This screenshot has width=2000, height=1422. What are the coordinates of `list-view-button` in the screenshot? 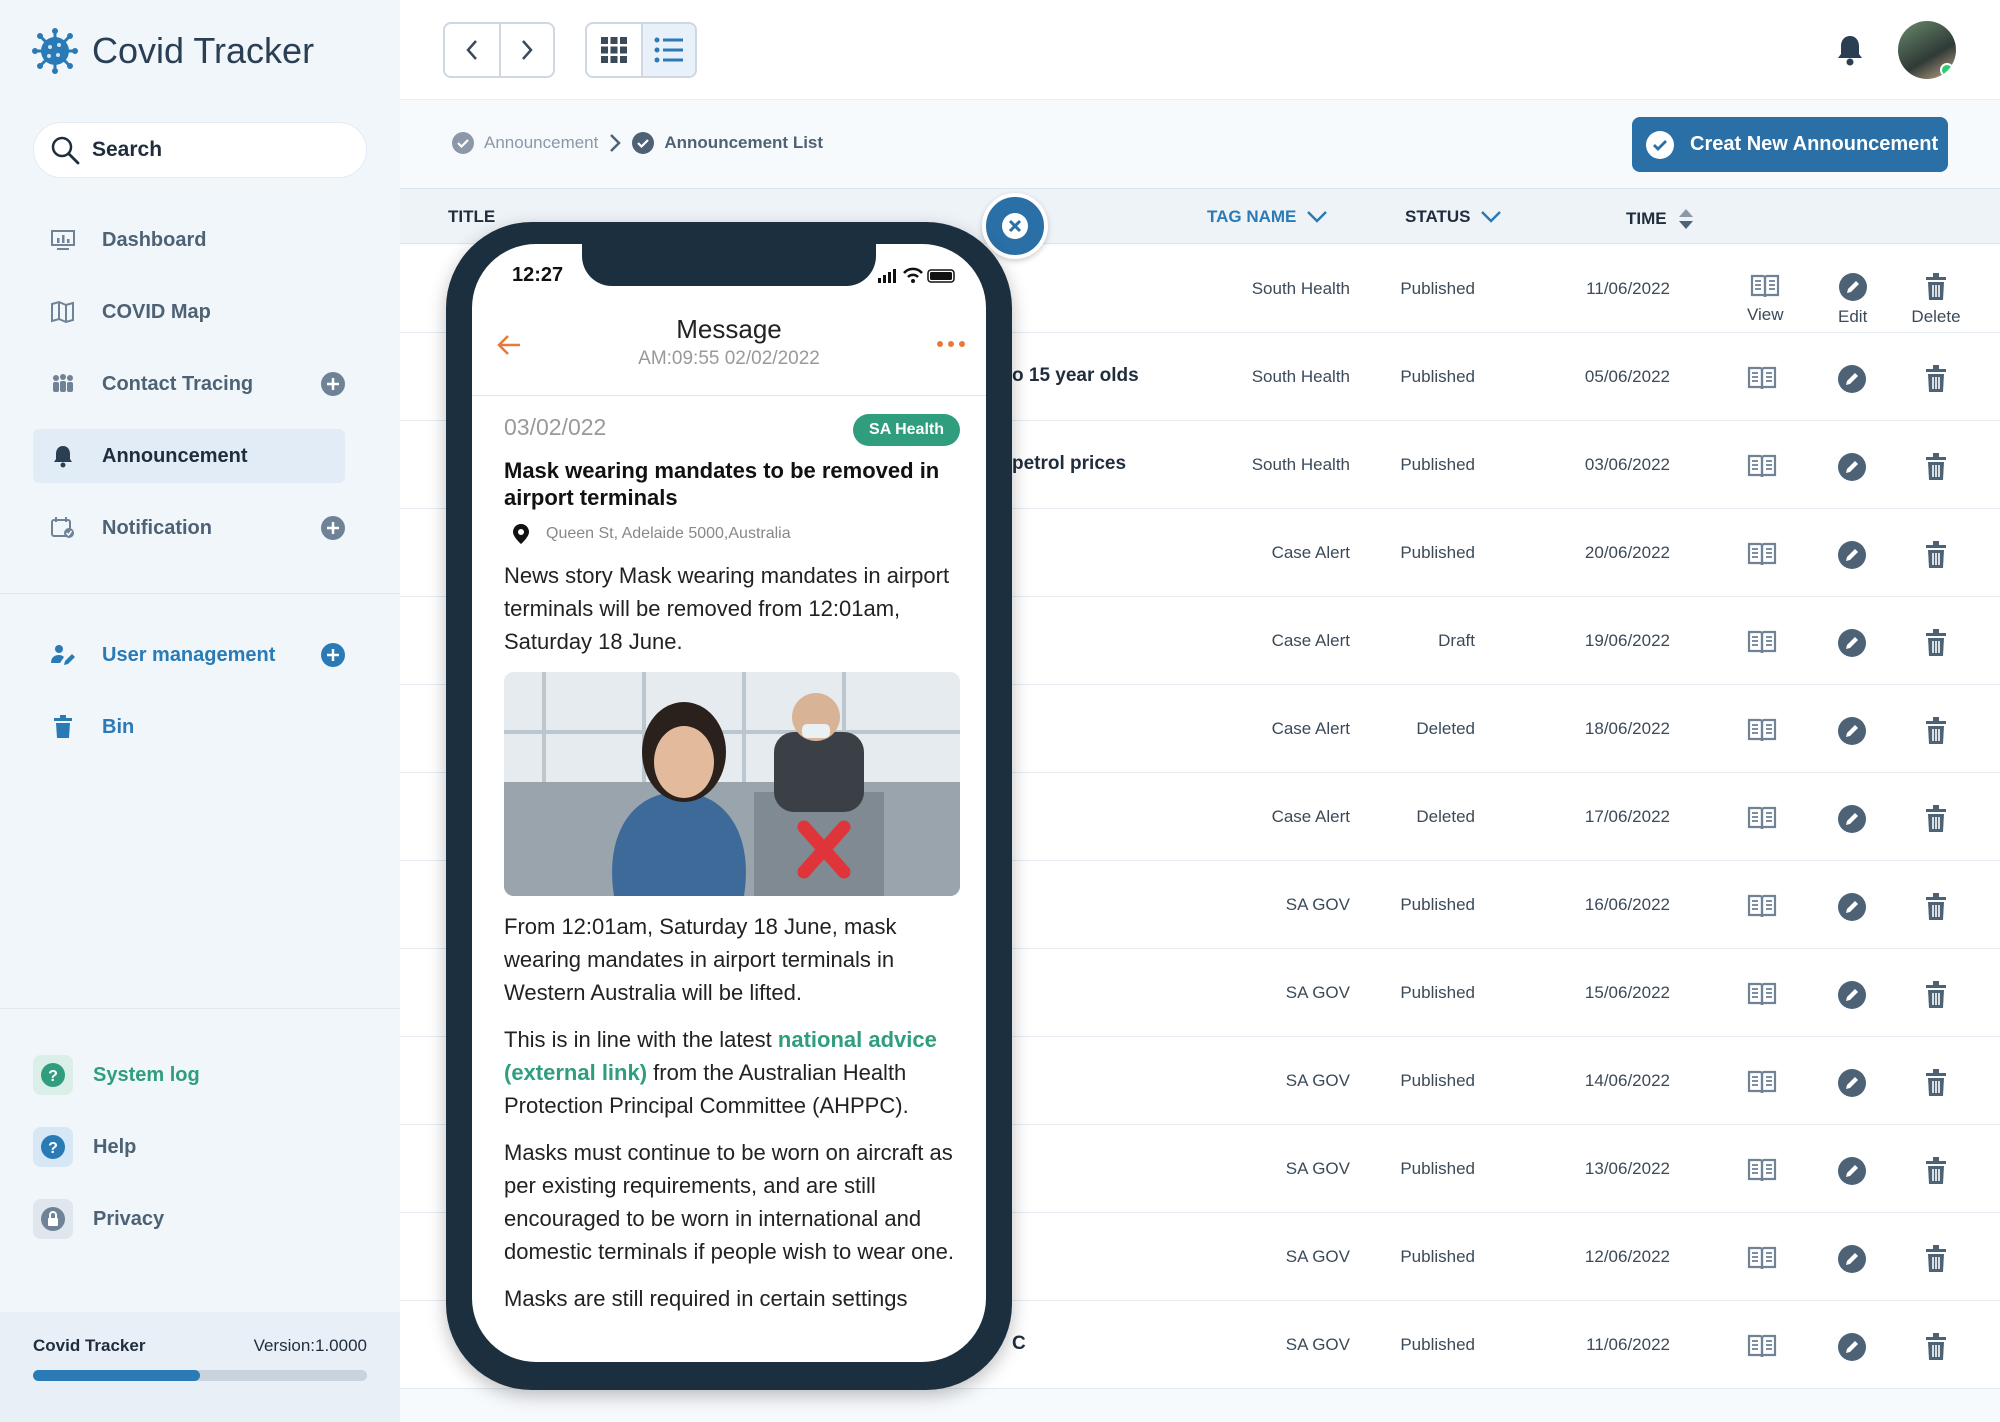 It's located at (668, 50).